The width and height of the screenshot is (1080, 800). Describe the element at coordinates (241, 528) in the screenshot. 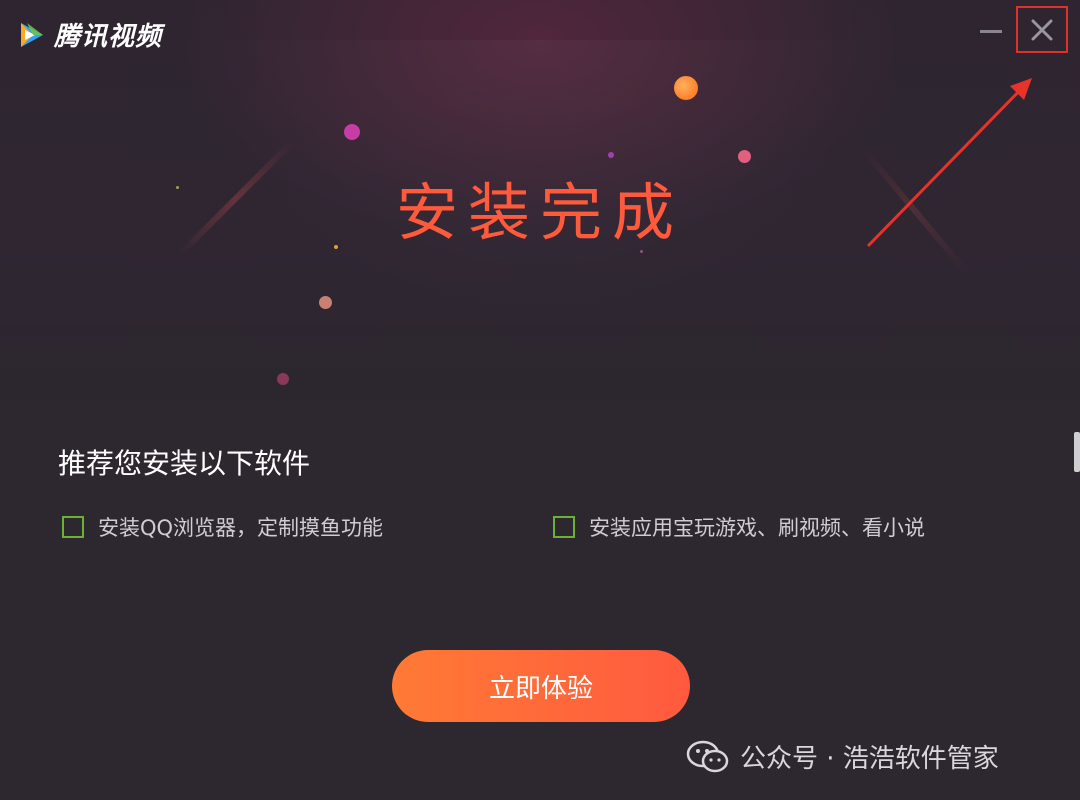

I see `option-qq-browser-label: 安装QQ浏览器，定制摸鱼功能` at that location.